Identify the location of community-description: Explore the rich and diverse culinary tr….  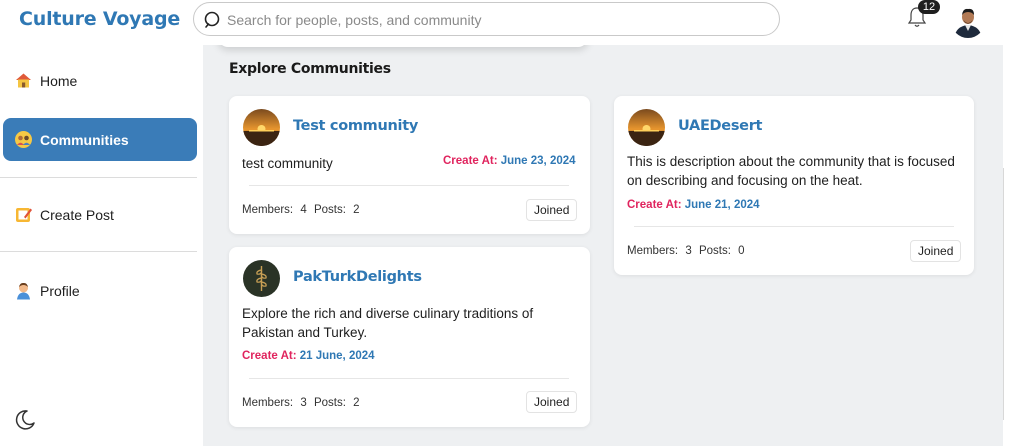
(388, 323).